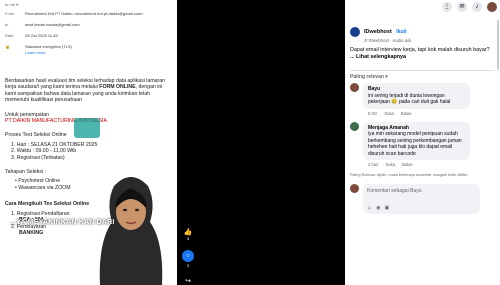  I want to click on daikin-logo-overlay, so click(87, 128).